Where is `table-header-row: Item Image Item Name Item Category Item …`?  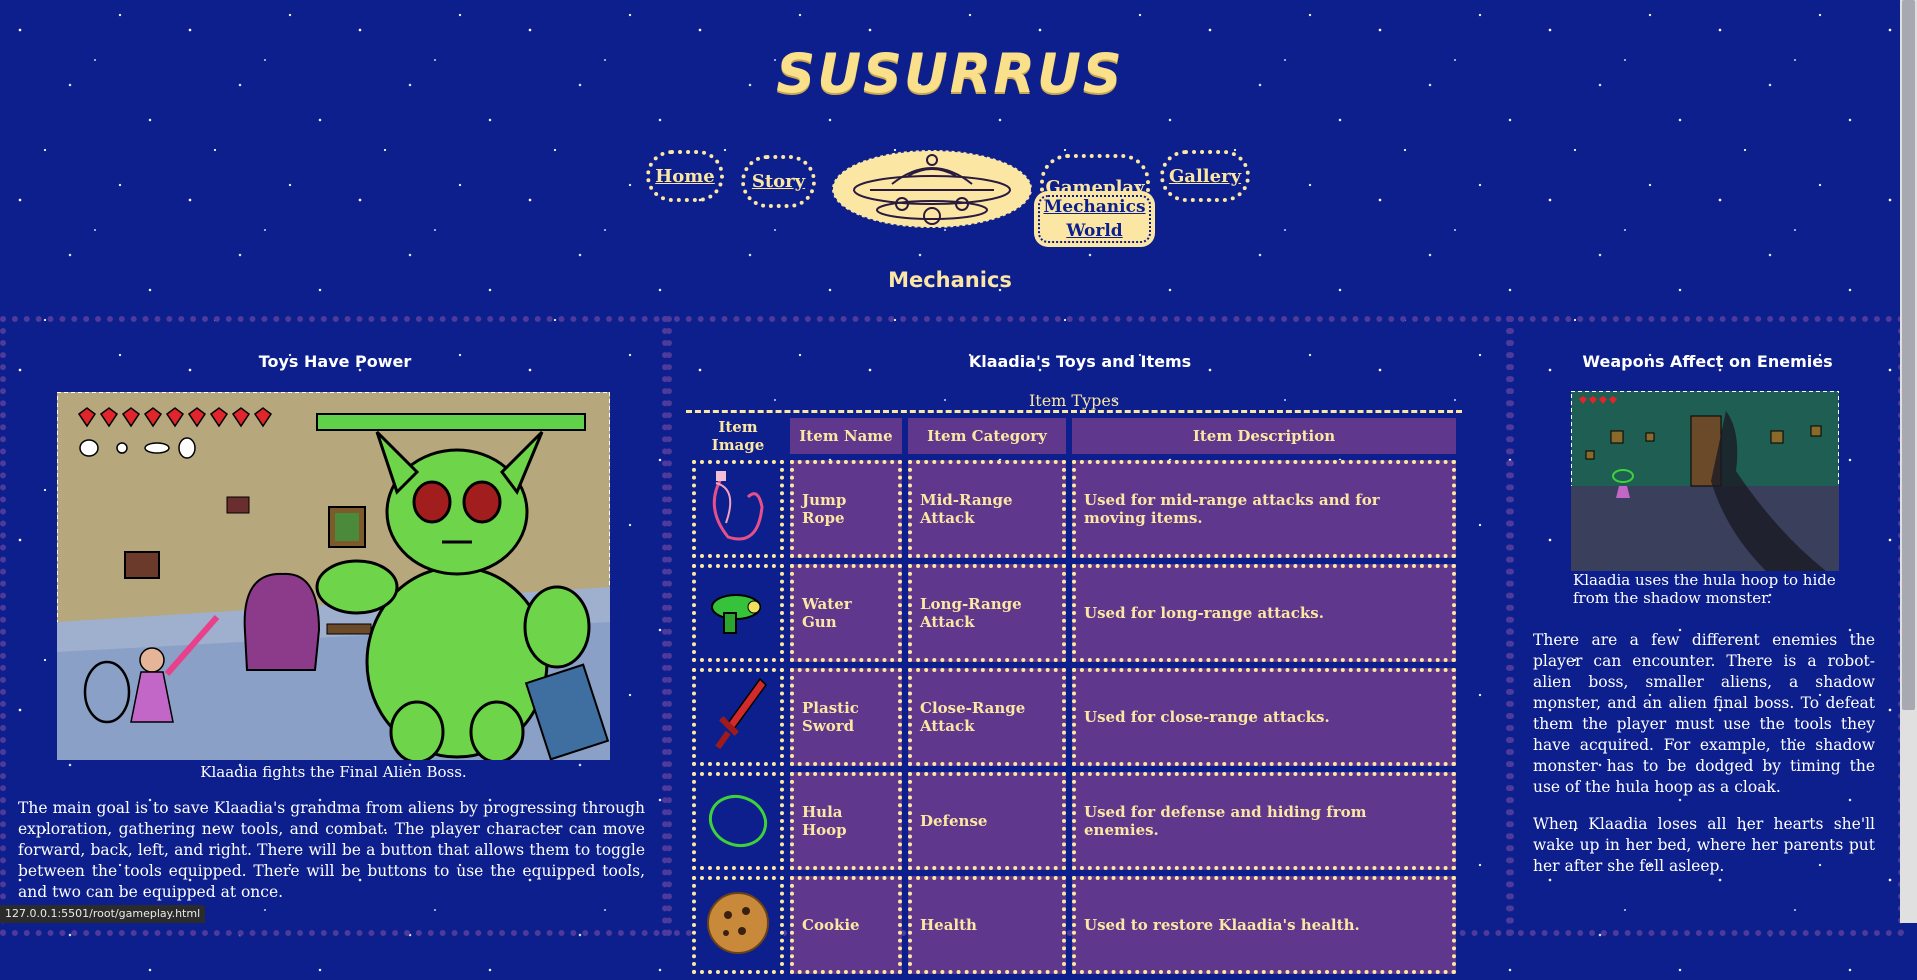 table-header-row: Item Image Item Name Item Category Item … is located at coordinates (1074, 436).